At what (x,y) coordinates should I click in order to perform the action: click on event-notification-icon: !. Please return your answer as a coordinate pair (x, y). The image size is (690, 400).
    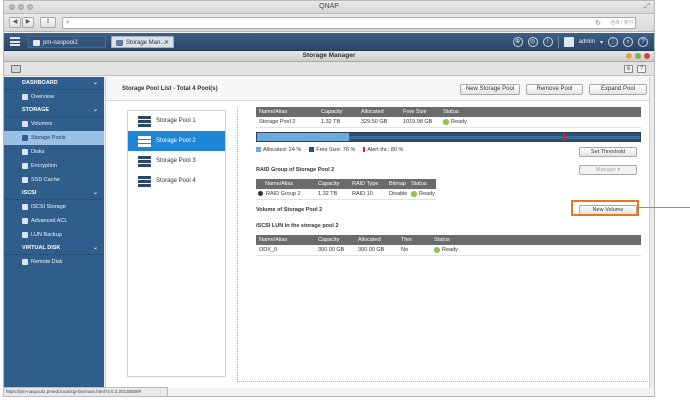
    Looking at the image, I should click on (547, 42).